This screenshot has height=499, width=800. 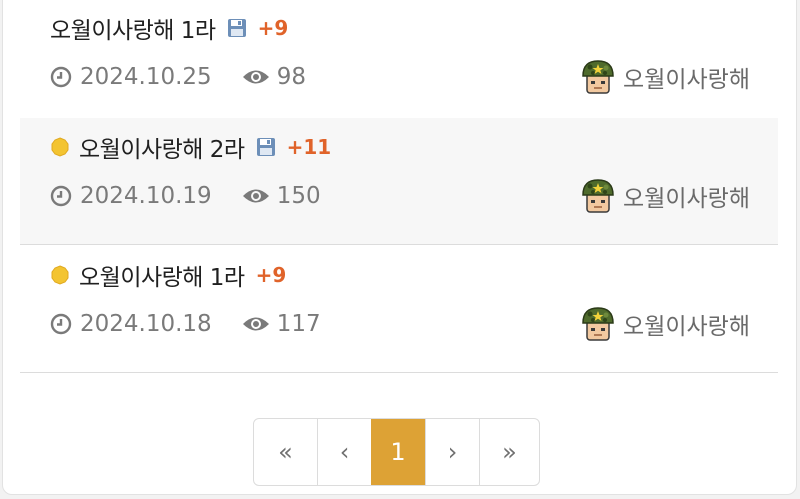 I want to click on view-count: 98, so click(x=291, y=77).